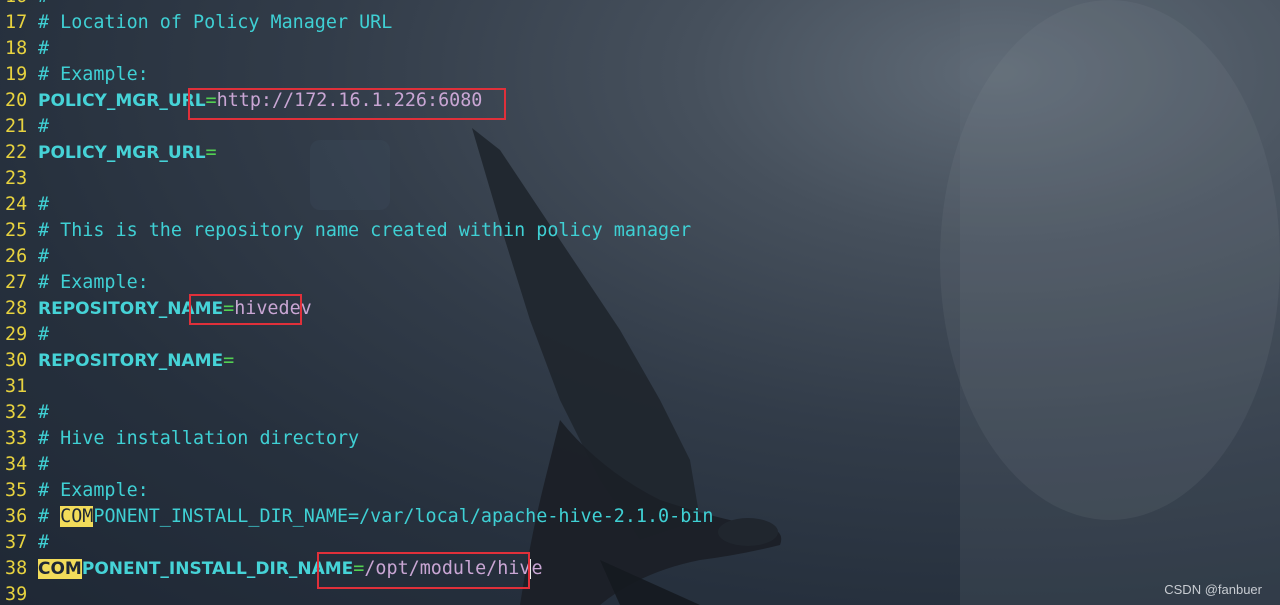  I want to click on config-value: http://172.16.1.226:6080, so click(349, 100).